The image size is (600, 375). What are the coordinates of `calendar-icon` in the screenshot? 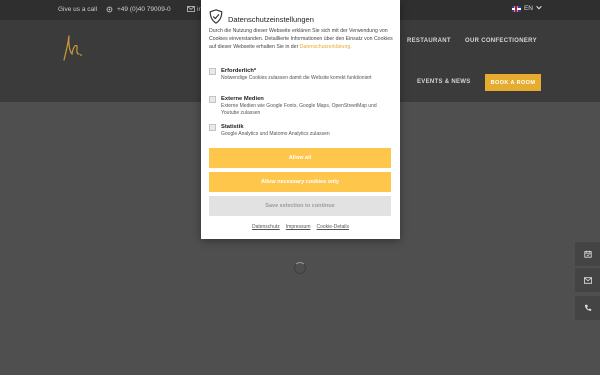 It's located at (587, 254).